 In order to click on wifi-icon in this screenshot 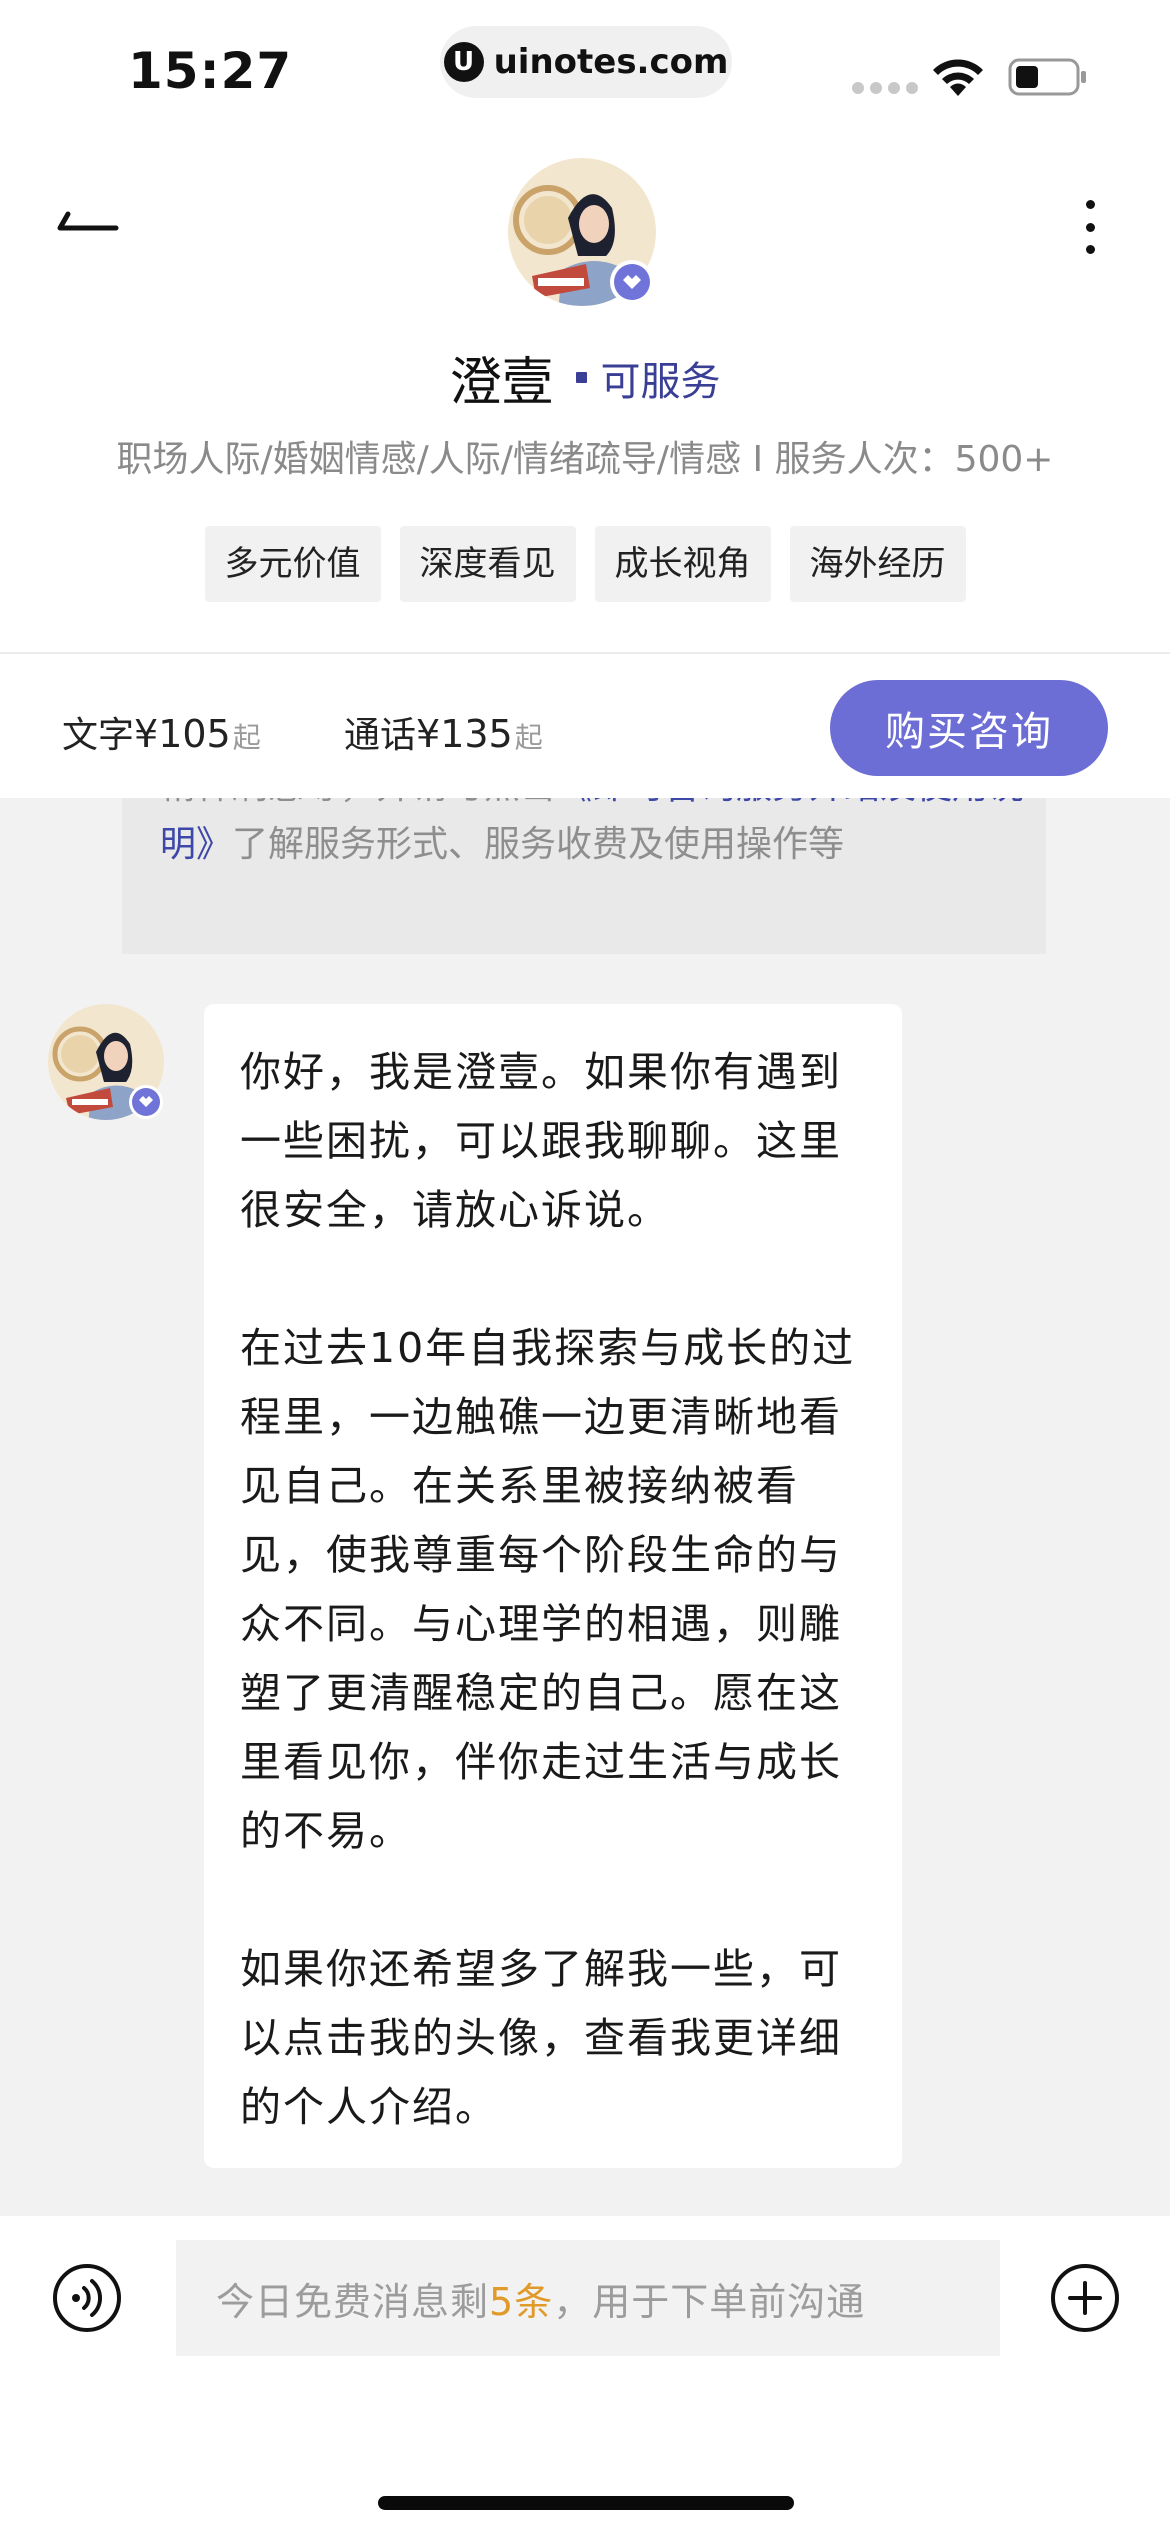, I will do `click(958, 77)`.